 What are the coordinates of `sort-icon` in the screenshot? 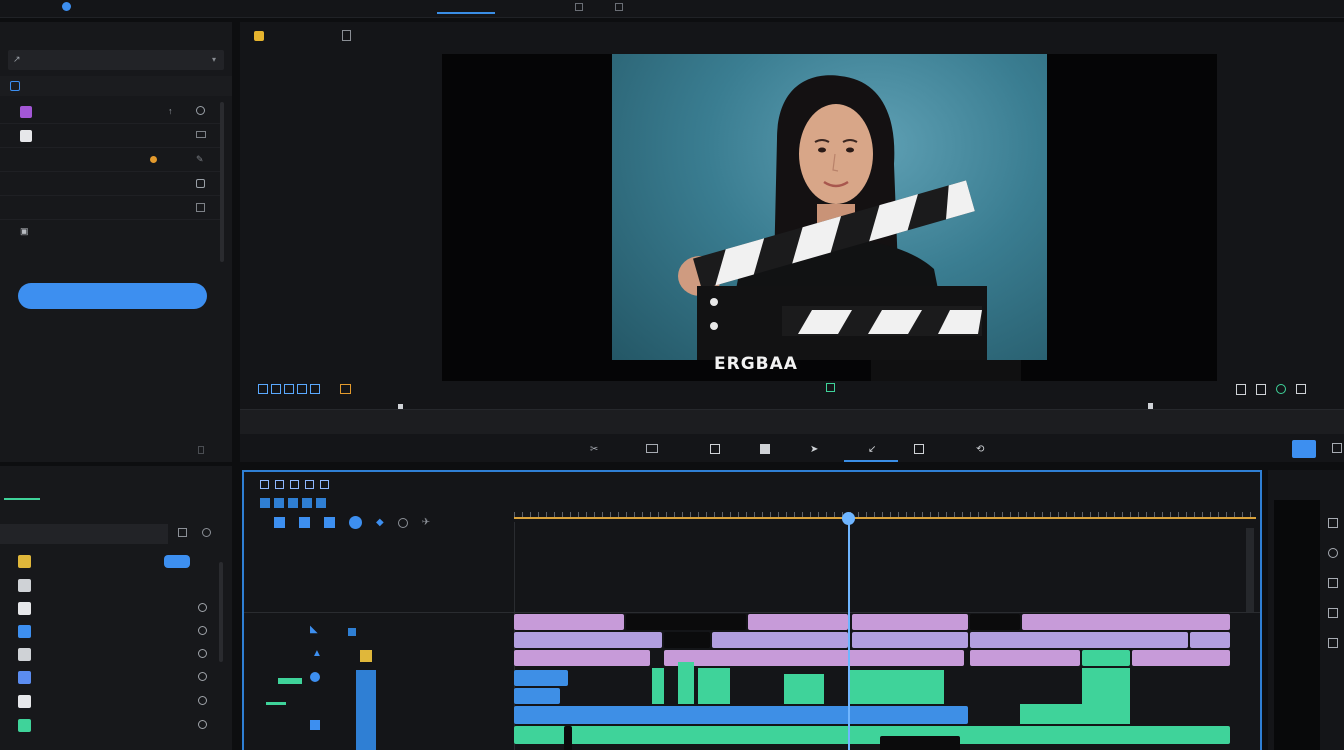 It's located at (206, 532).